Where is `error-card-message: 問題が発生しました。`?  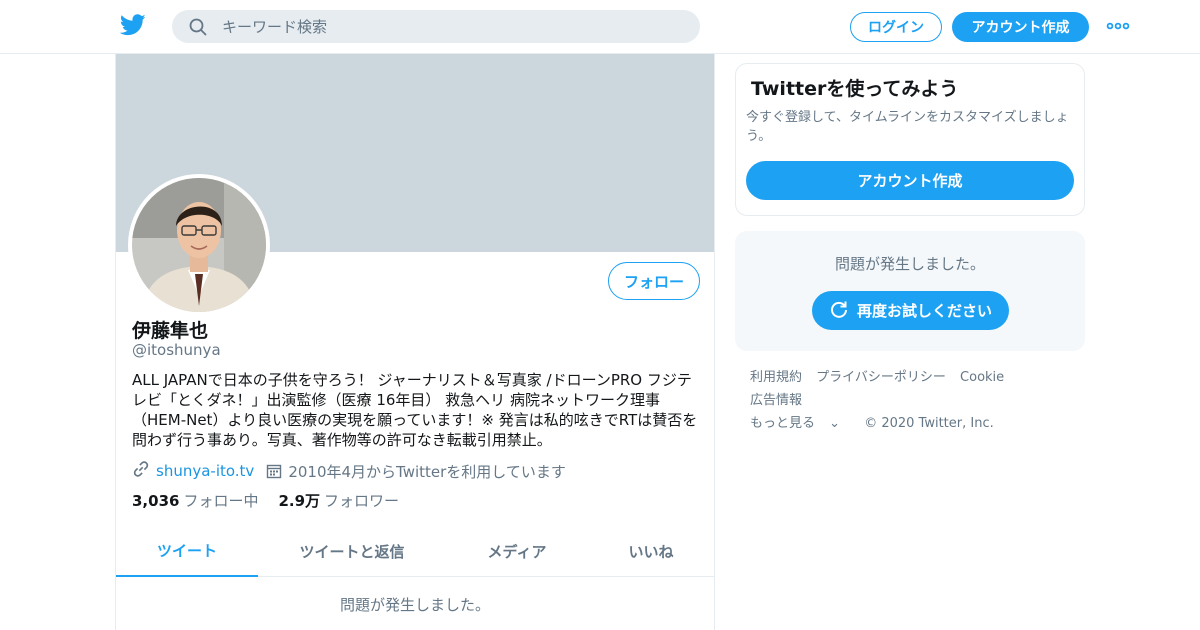
error-card-message: 問題が発生しました。 is located at coordinates (909, 264).